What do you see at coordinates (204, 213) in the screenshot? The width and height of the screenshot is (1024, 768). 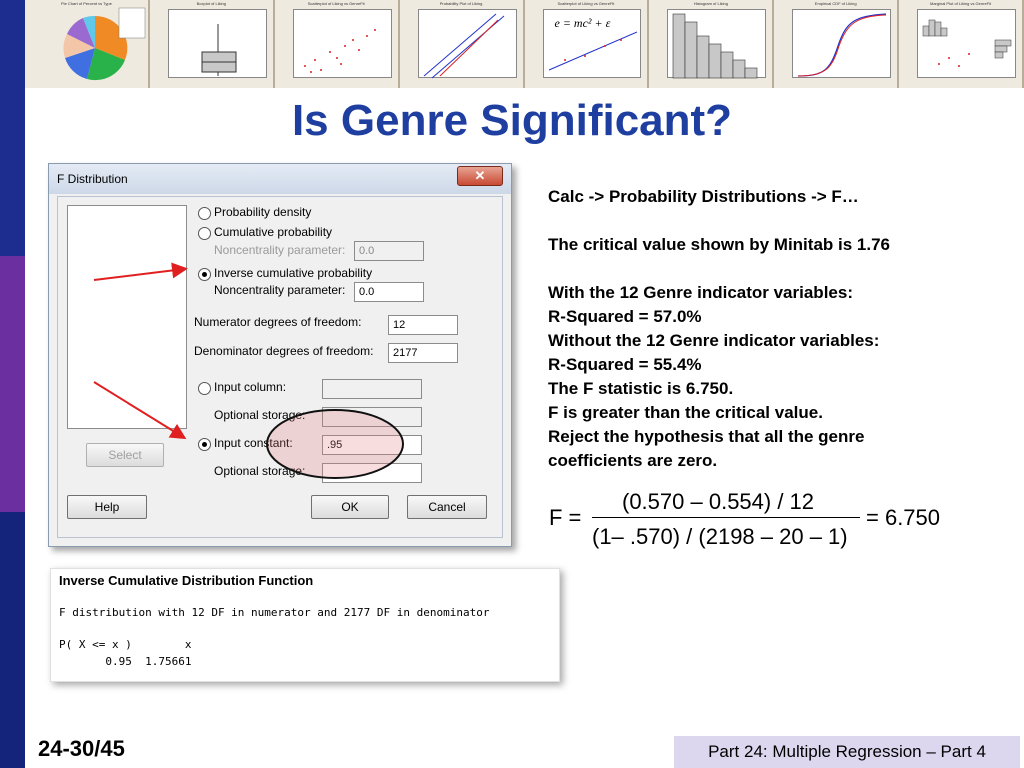 I see `probability-density-radio` at bounding box center [204, 213].